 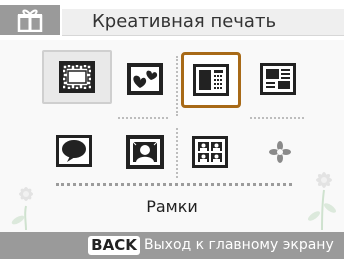 I want to click on multi-photo-icon, so click(x=210, y=152).